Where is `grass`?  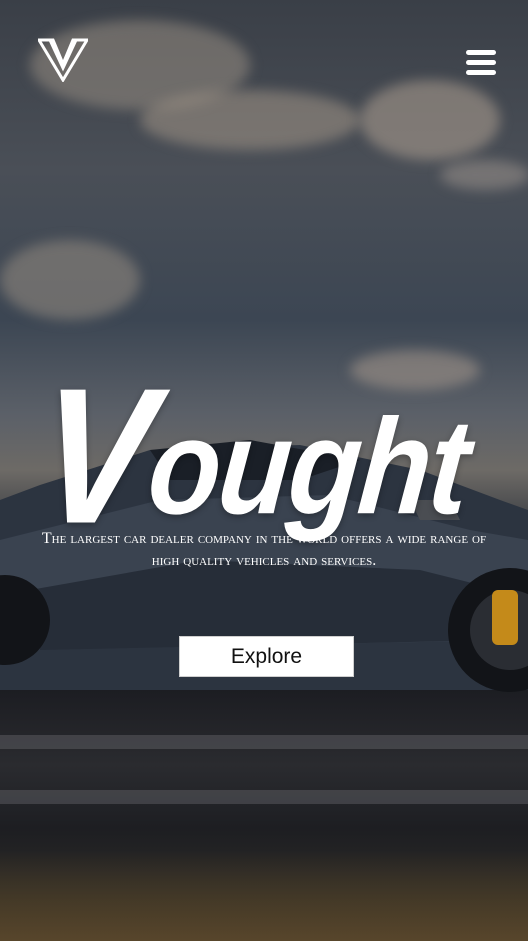 grass is located at coordinates (264, 895).